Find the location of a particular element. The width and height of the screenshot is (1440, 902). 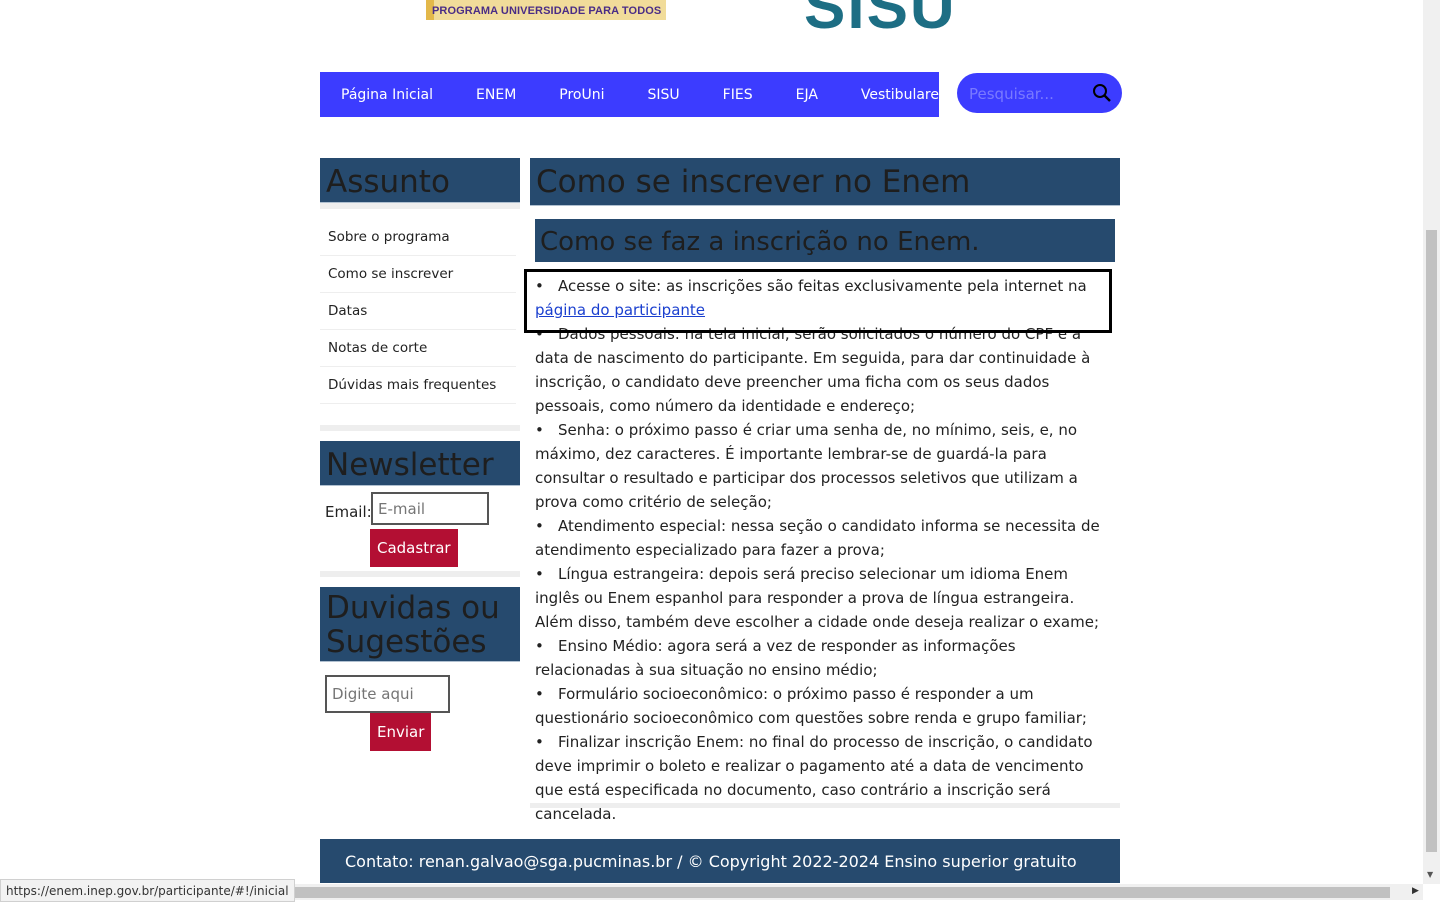

feedback-form: Enviar is located at coordinates (420, 707).